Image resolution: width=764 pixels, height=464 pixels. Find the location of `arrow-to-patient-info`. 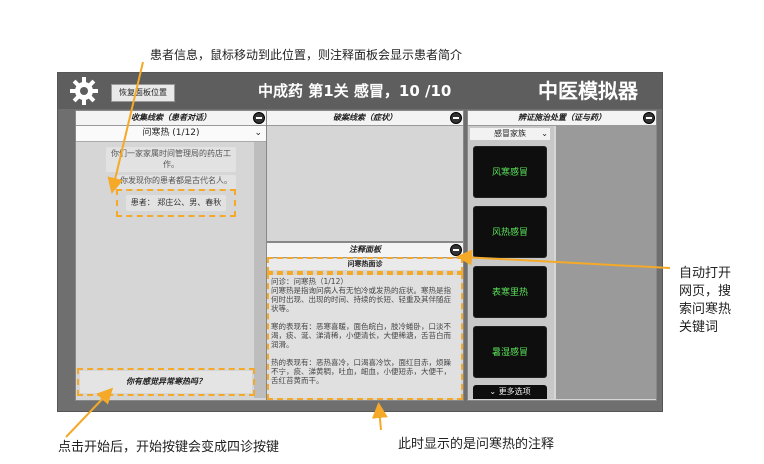

arrow-to-patient-info is located at coordinates (125, 127).